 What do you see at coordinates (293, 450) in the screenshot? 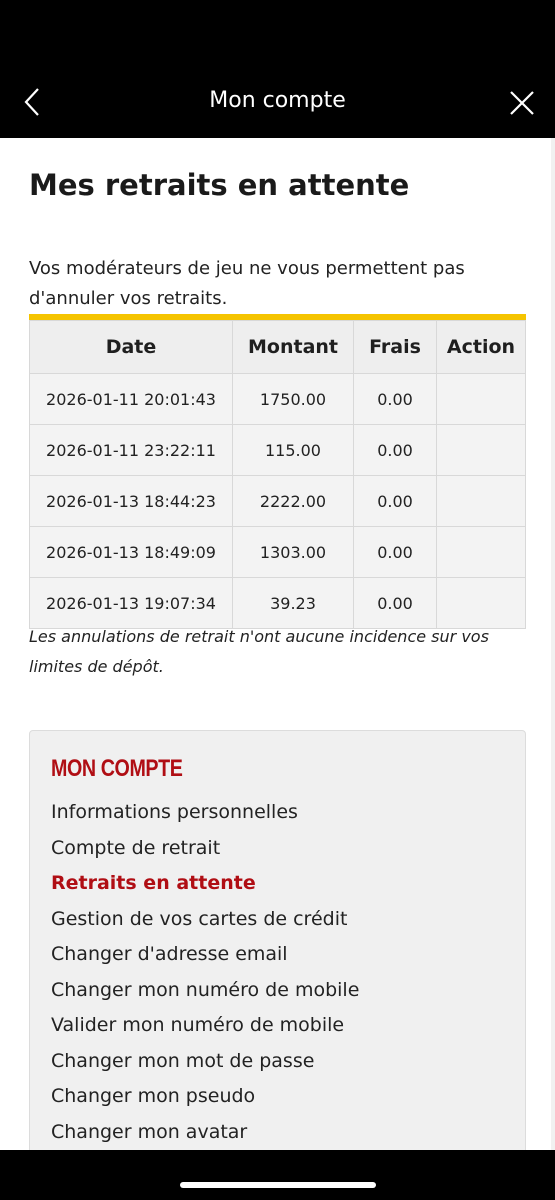
I see `cell-amount: 115.00` at bounding box center [293, 450].